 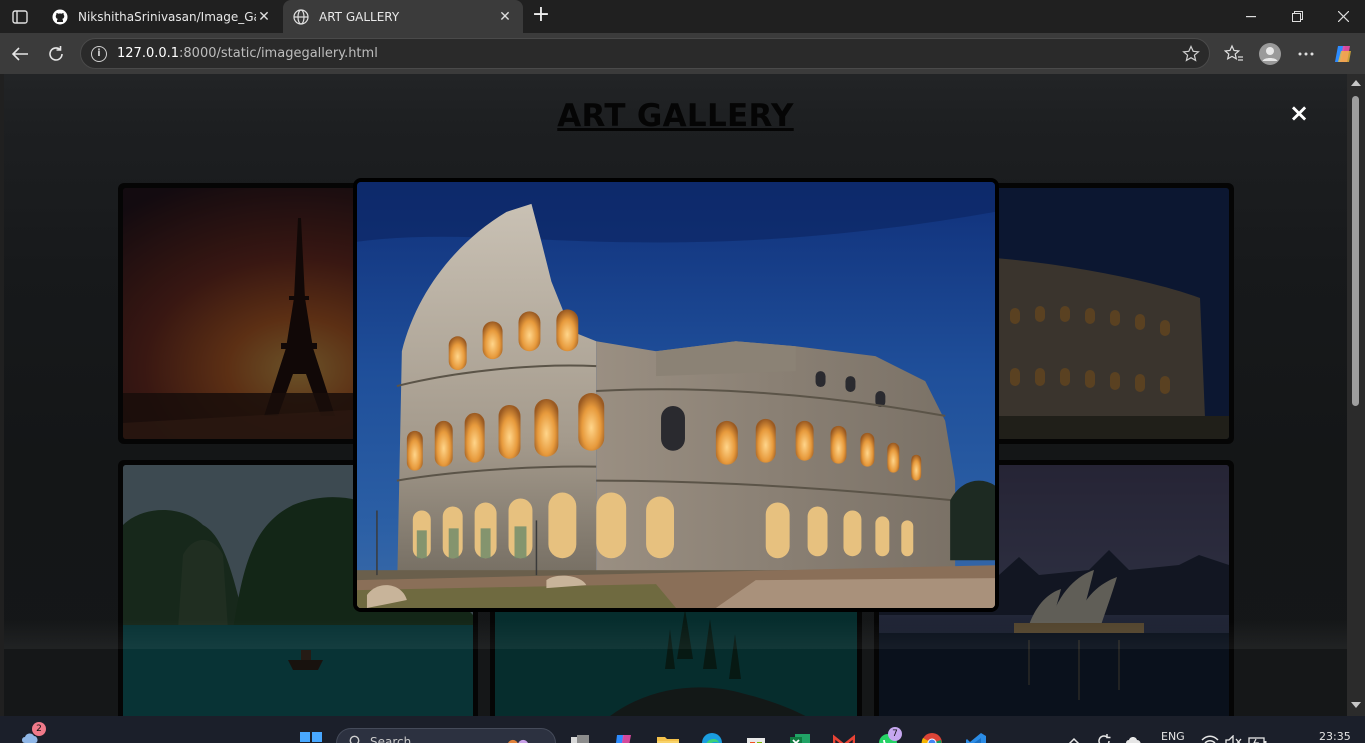 I want to click on close-window-icon, so click(x=1342, y=16).